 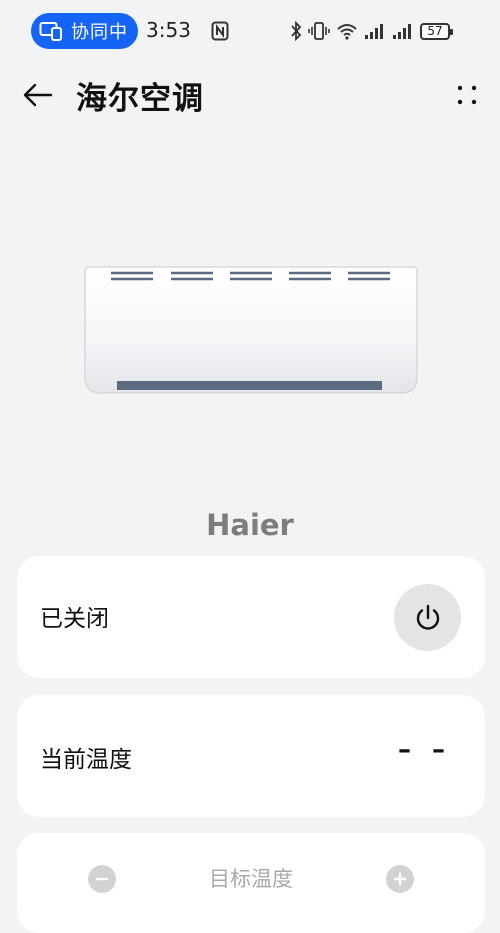 I want to click on page-title: 海尔空调, so click(x=140, y=99).